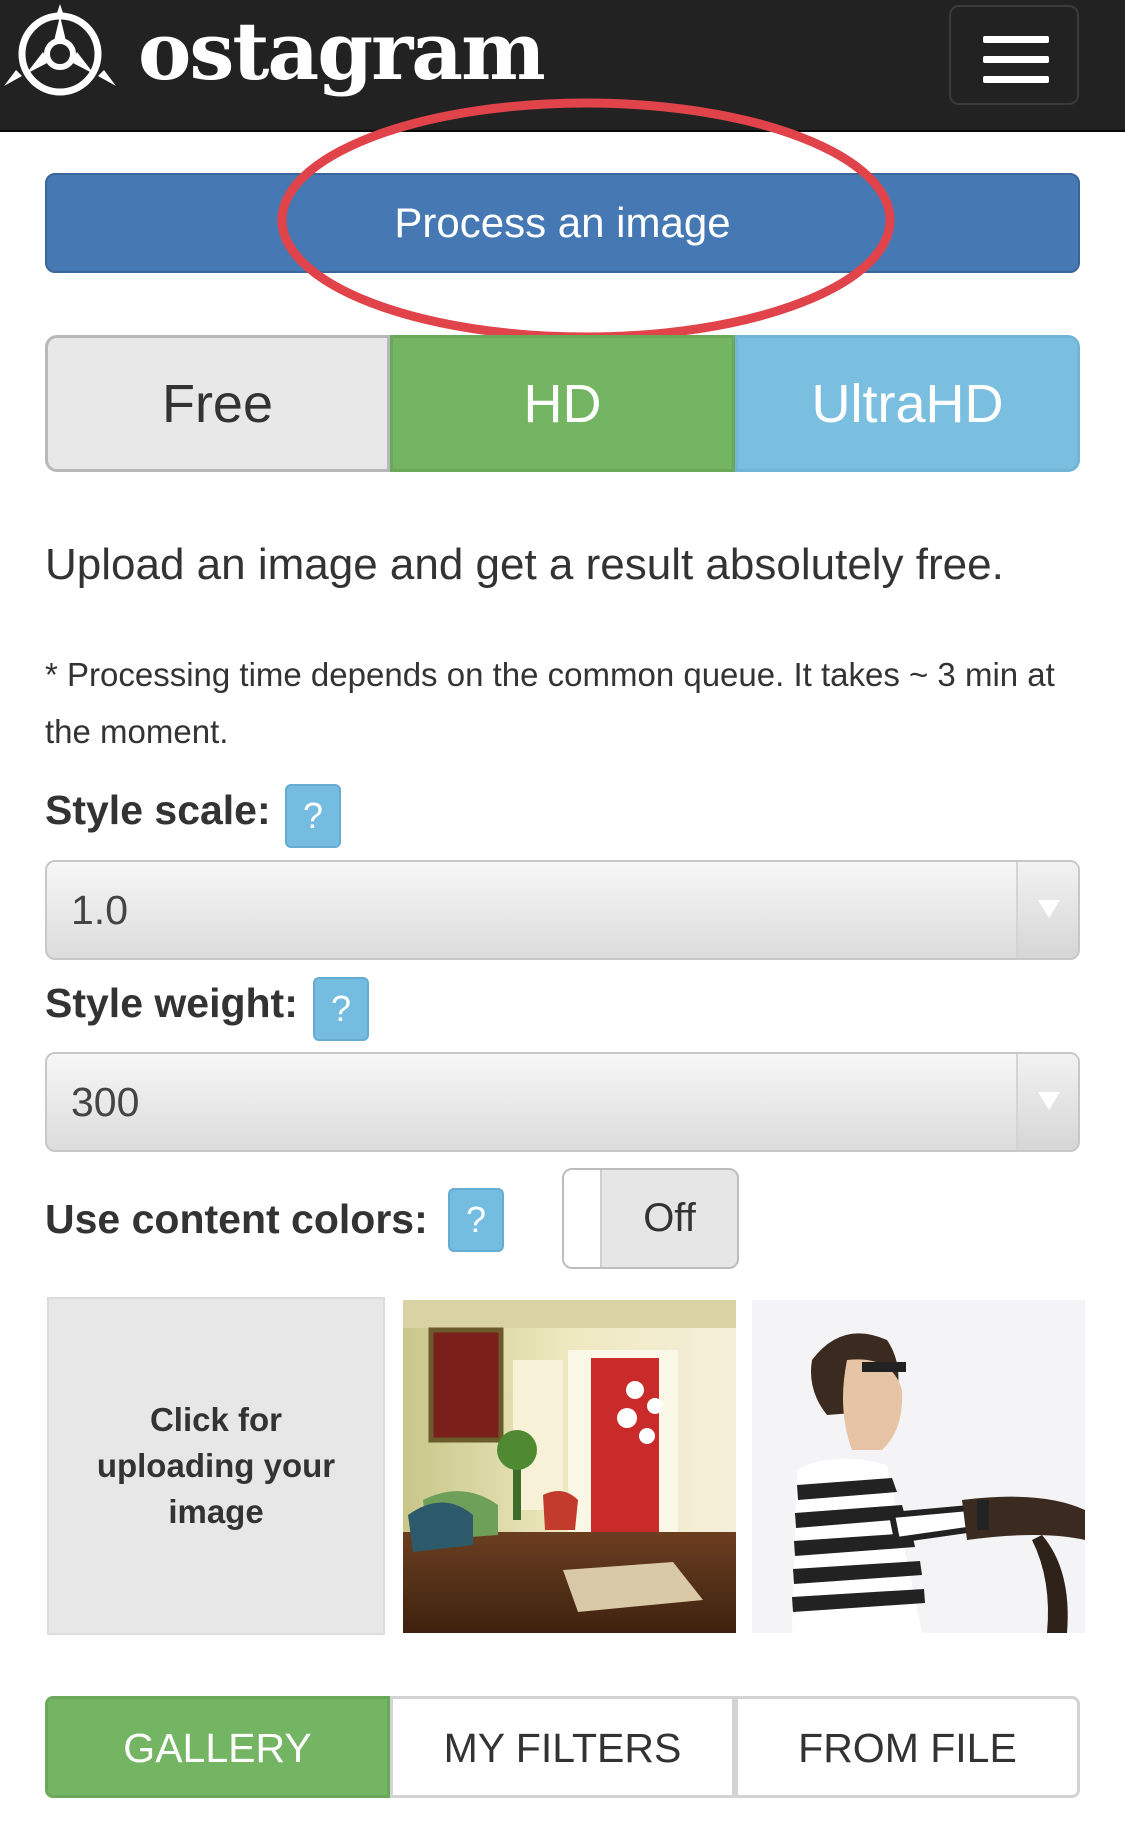  What do you see at coordinates (669, 1218) in the screenshot?
I see `toggle-state: Off` at bounding box center [669, 1218].